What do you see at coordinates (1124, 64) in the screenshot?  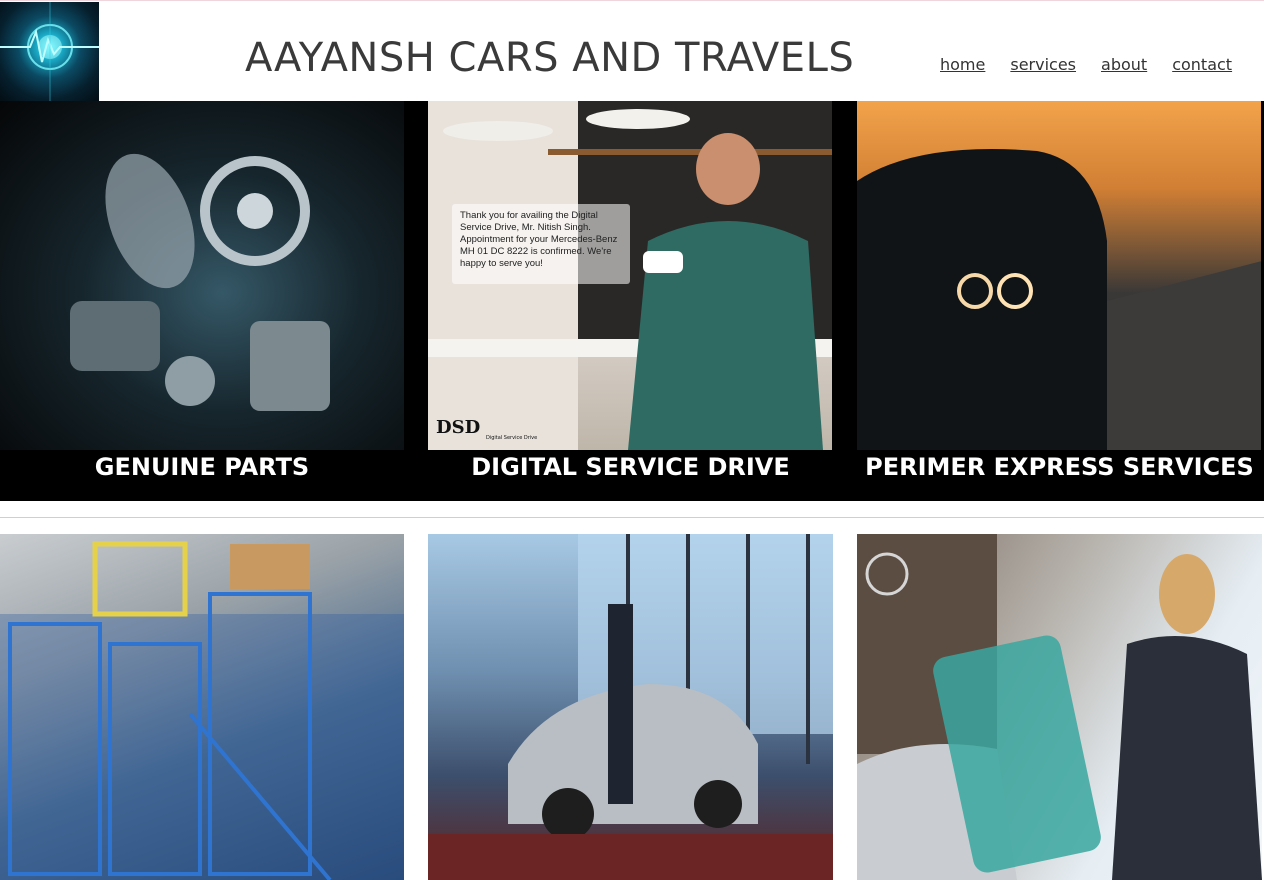 I see `nav-about-link: about` at bounding box center [1124, 64].